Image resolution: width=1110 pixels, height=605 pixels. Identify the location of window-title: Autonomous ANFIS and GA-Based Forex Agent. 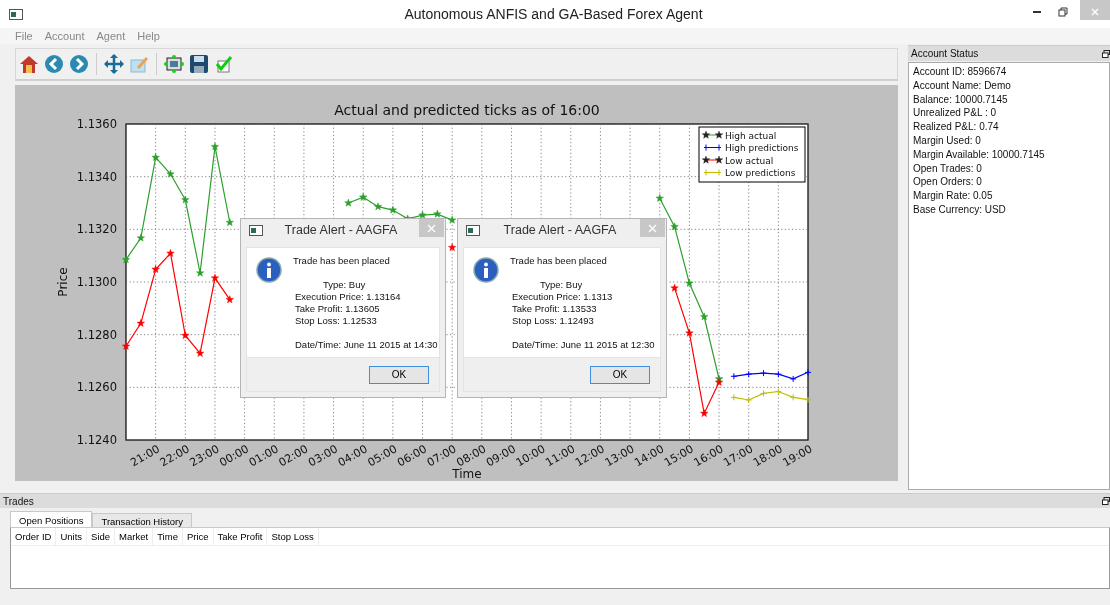
(553, 14).